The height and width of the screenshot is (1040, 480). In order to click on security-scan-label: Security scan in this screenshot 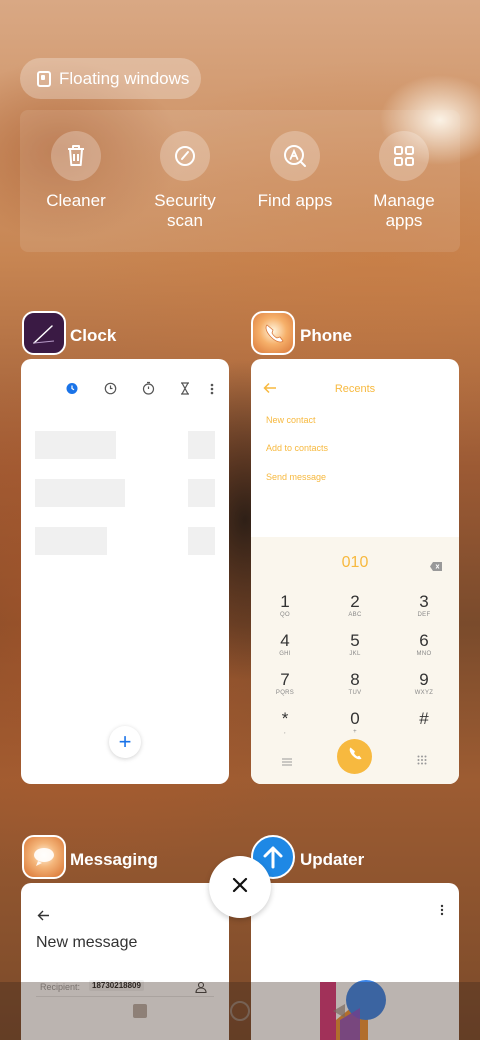, I will do `click(185, 210)`.